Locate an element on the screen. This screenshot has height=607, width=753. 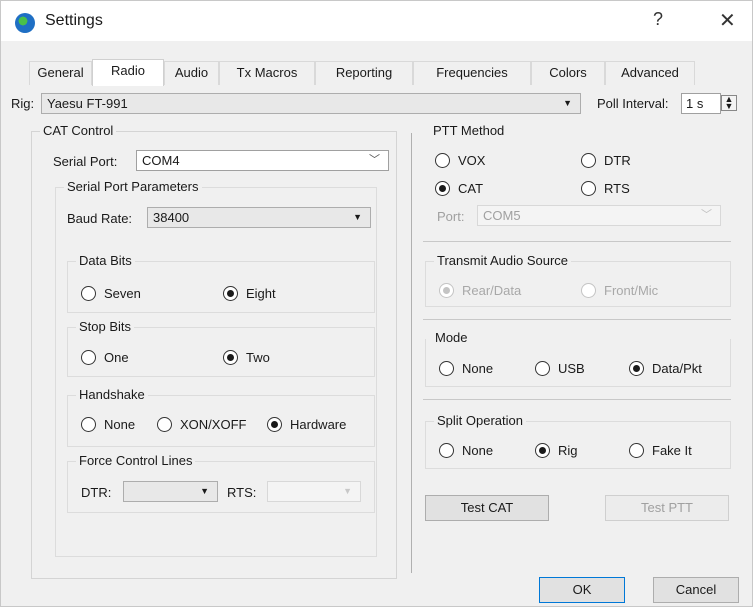
baud-rate-select: 38400 ▼ is located at coordinates (259, 217).